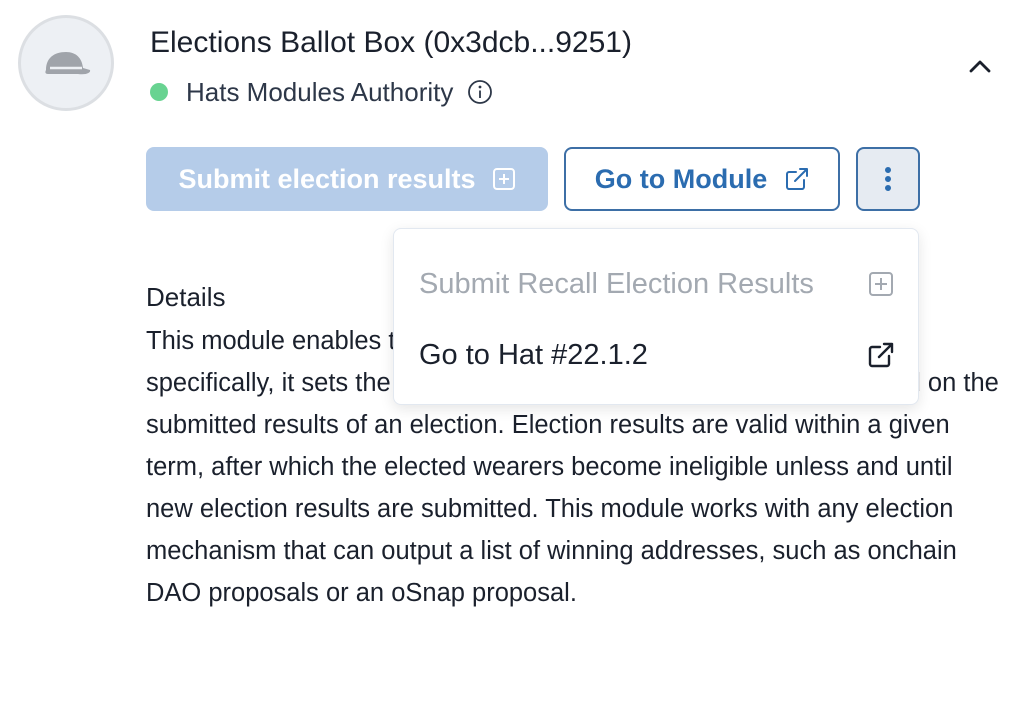 The image size is (1026, 710). I want to click on more-options-button, so click(888, 179).